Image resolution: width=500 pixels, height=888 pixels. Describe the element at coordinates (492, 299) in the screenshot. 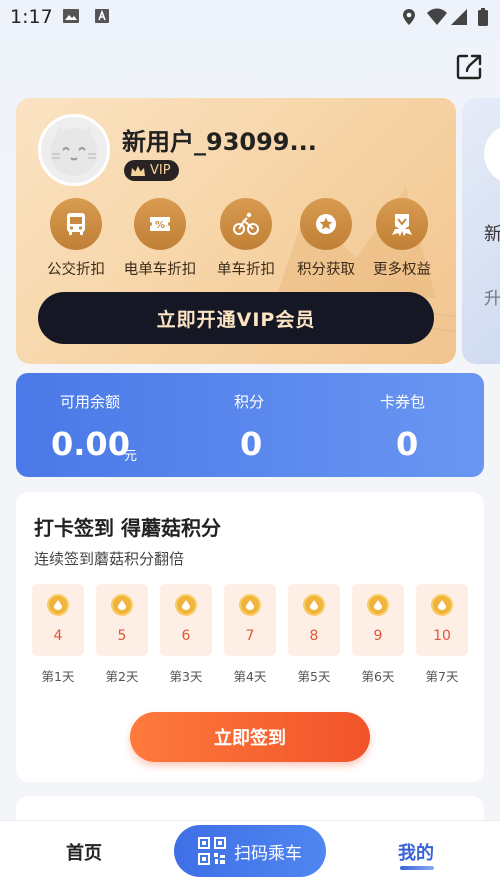

I see `next-card-subtitle: 升` at that location.